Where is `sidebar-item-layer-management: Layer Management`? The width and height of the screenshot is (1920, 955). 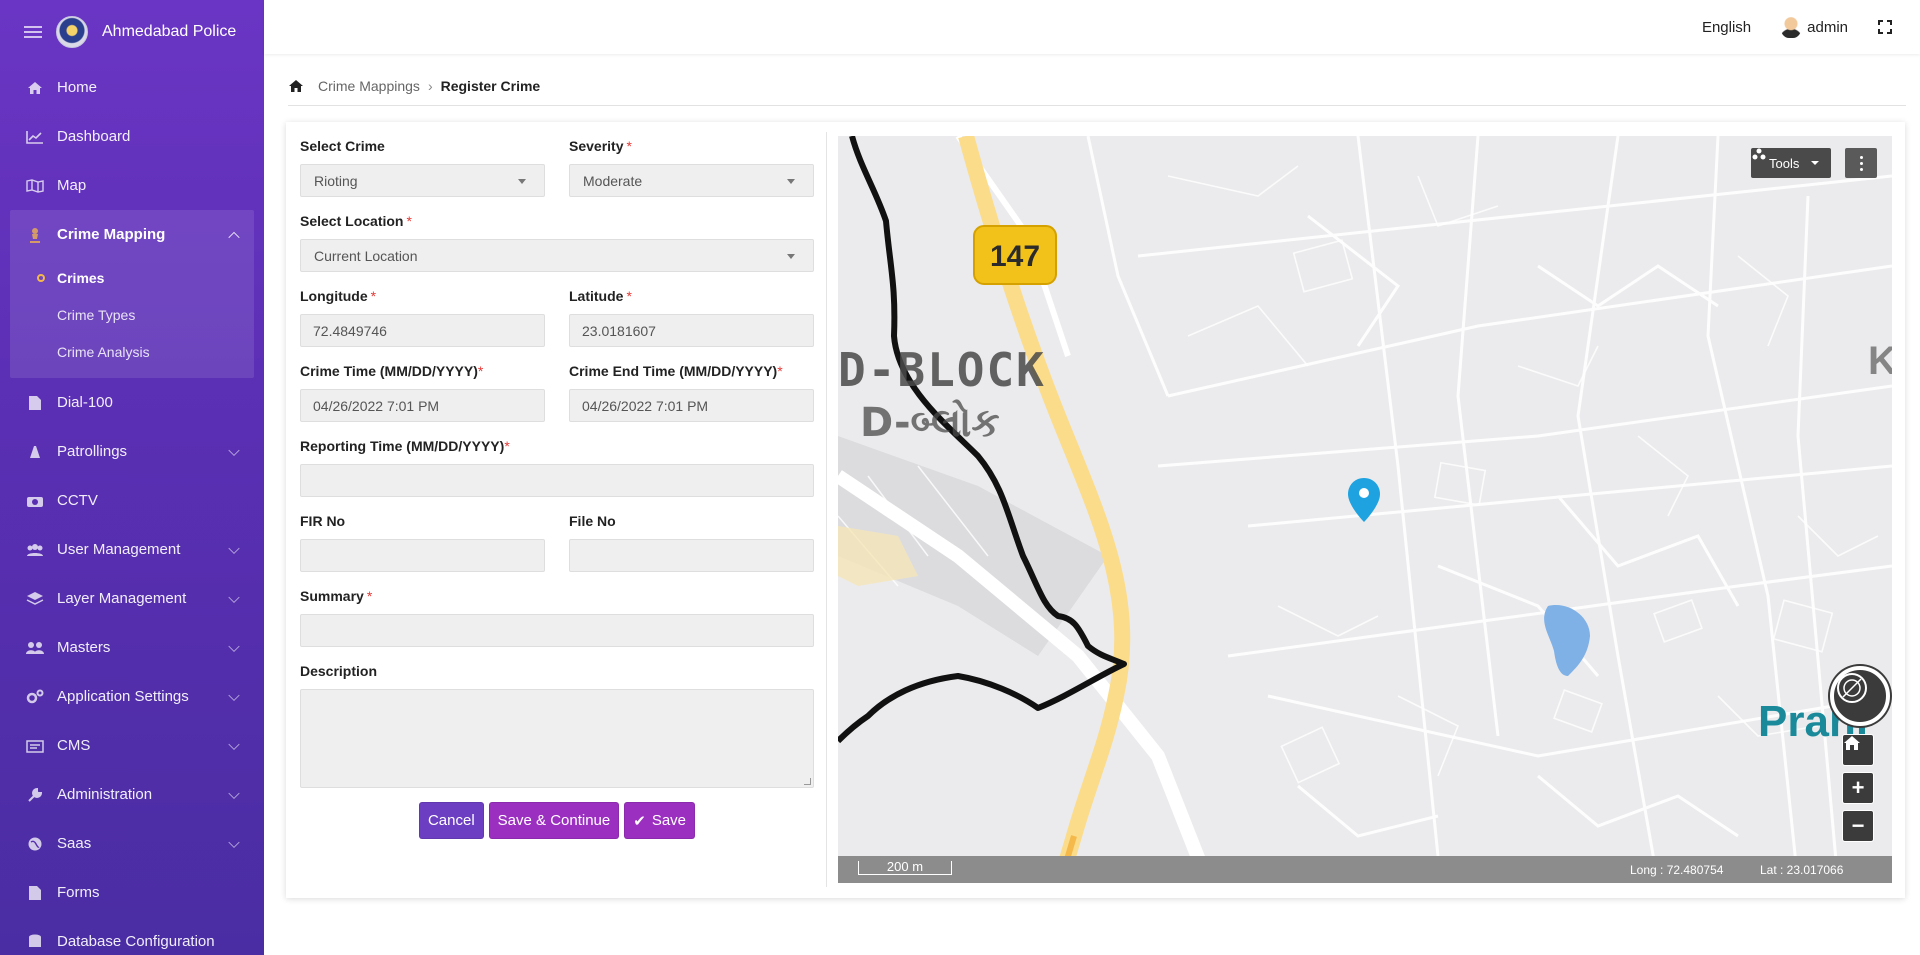 sidebar-item-layer-management: Layer Management is located at coordinates (132, 598).